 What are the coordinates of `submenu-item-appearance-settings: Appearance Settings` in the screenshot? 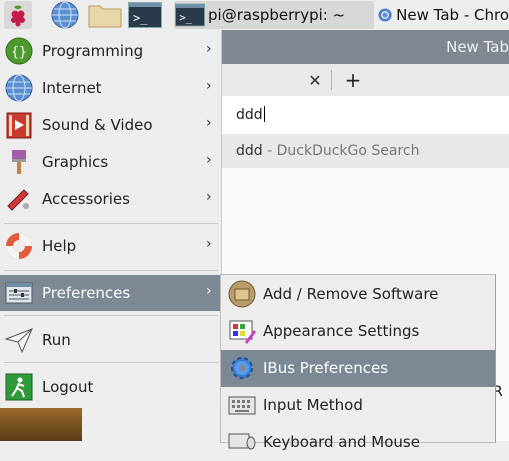 It's located at (358, 331).